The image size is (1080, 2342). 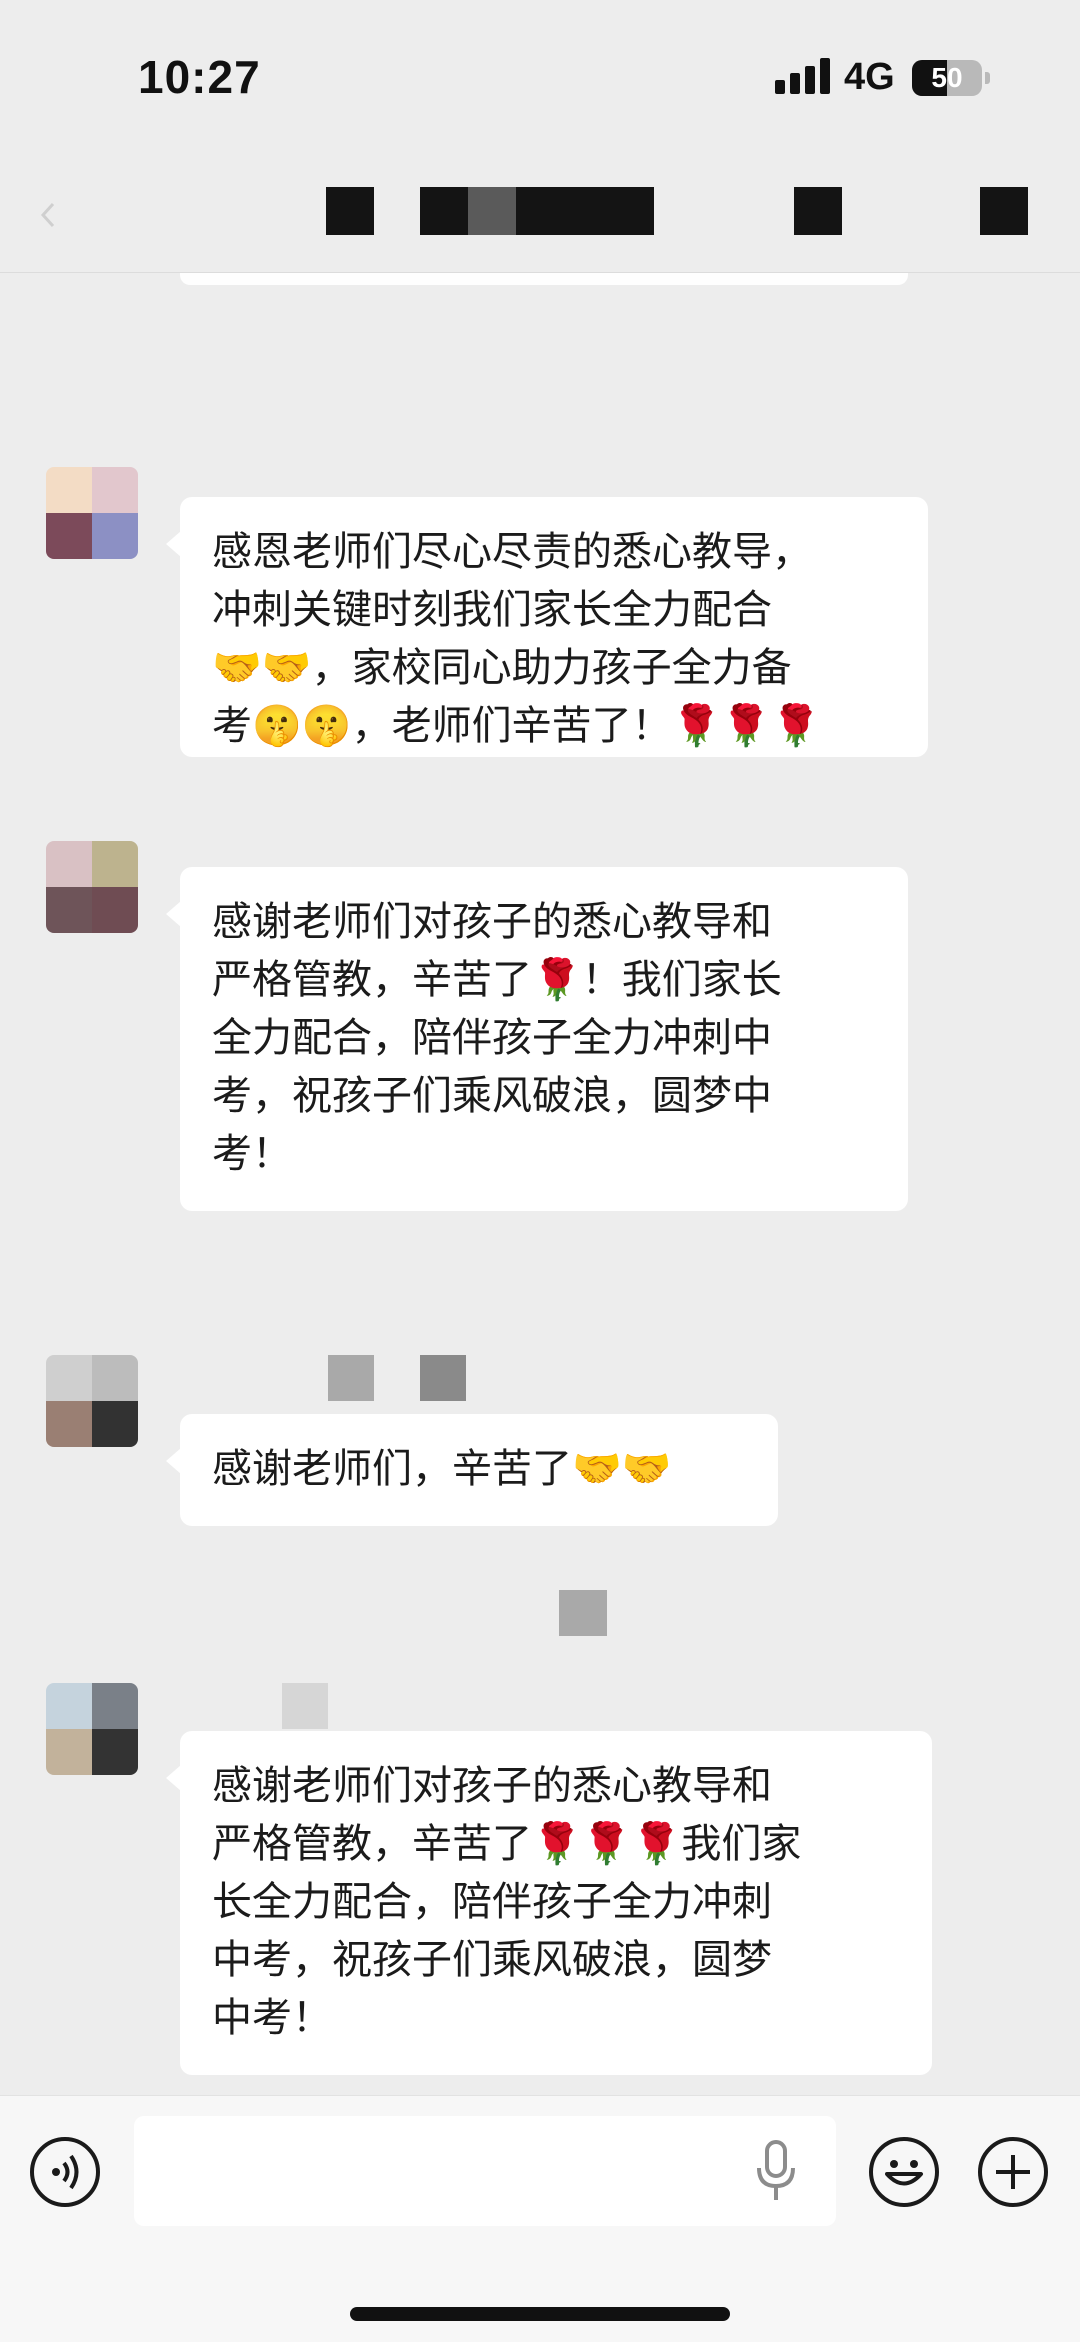 I want to click on chat-header, so click(x=540, y=216).